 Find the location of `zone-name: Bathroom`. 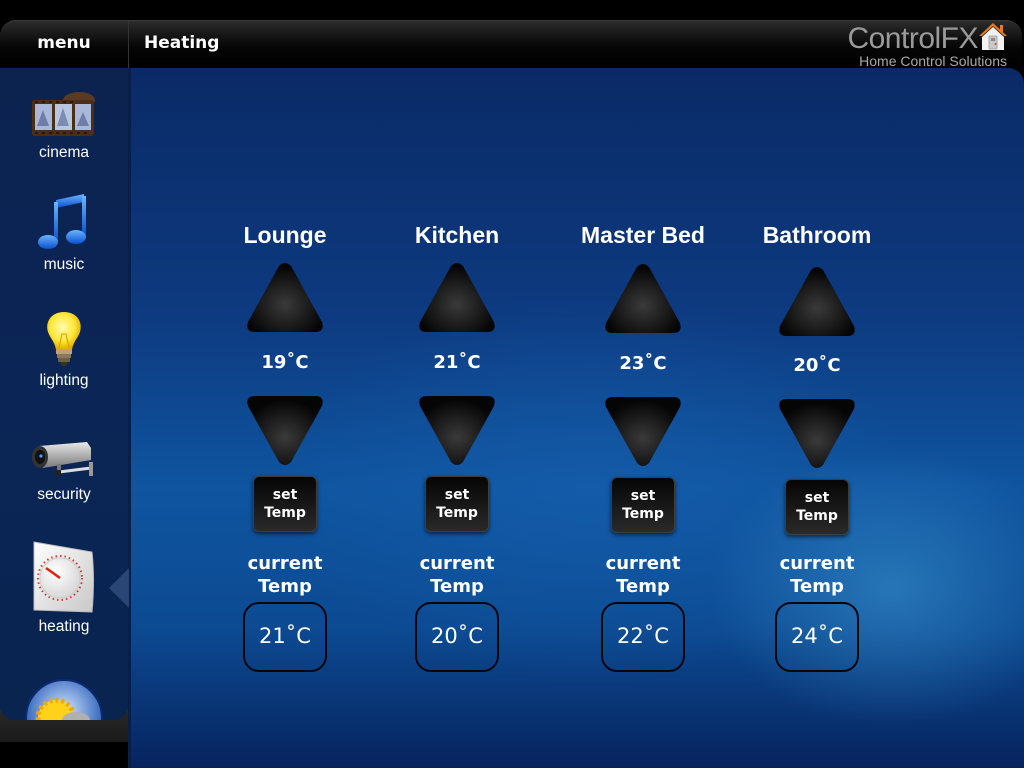

zone-name: Bathroom is located at coordinates (817, 235).